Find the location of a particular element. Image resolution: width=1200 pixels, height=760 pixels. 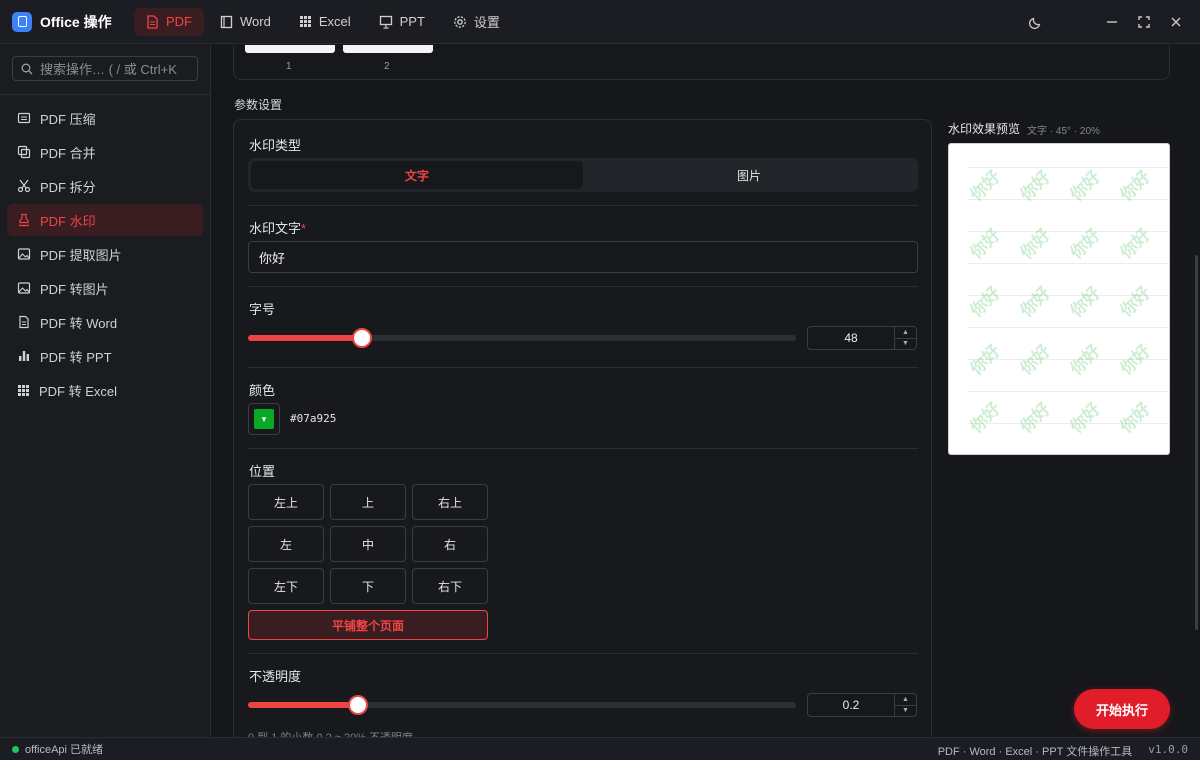

tab-ppt: PPT is located at coordinates (402, 22).